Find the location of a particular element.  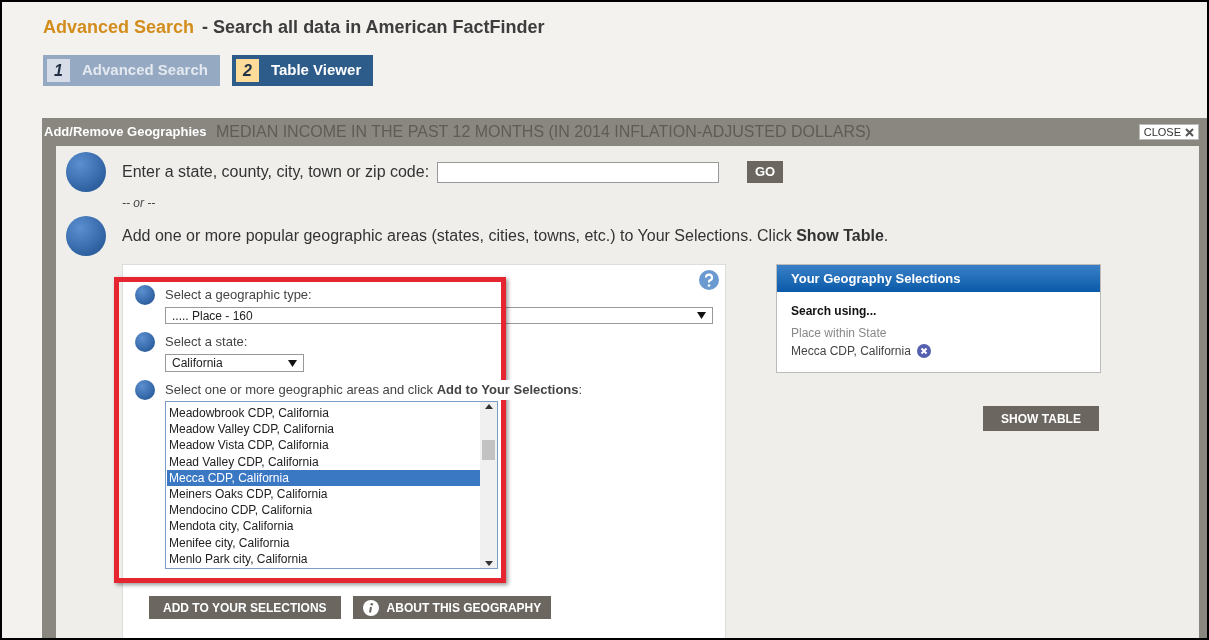

step-number: 1 is located at coordinates (58, 70).